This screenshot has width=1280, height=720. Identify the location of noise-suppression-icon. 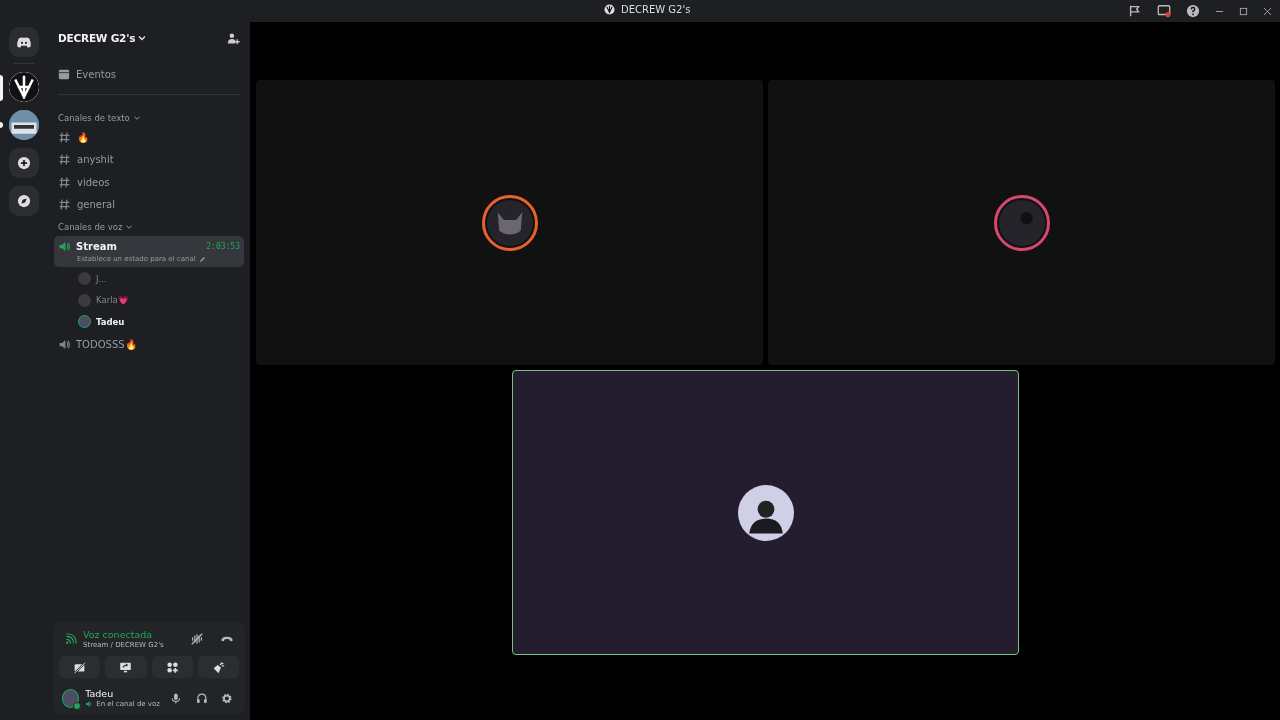
(197, 639).